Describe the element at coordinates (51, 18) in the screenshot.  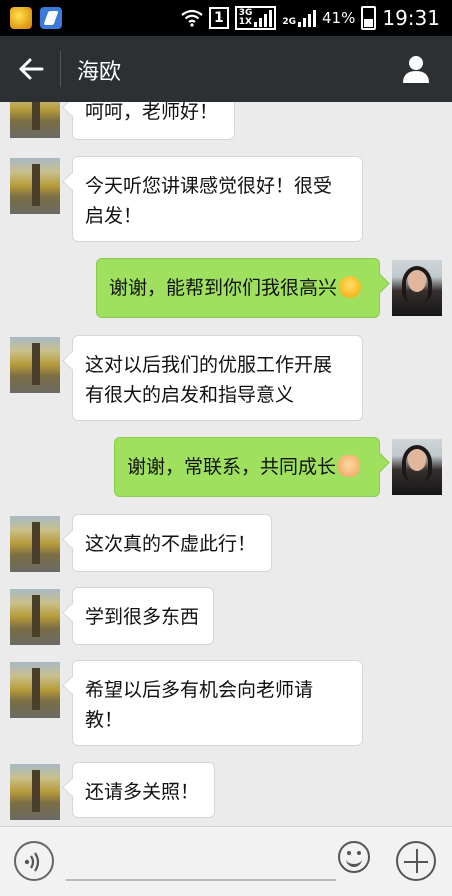
I see `cleaner-notification-icon` at that location.